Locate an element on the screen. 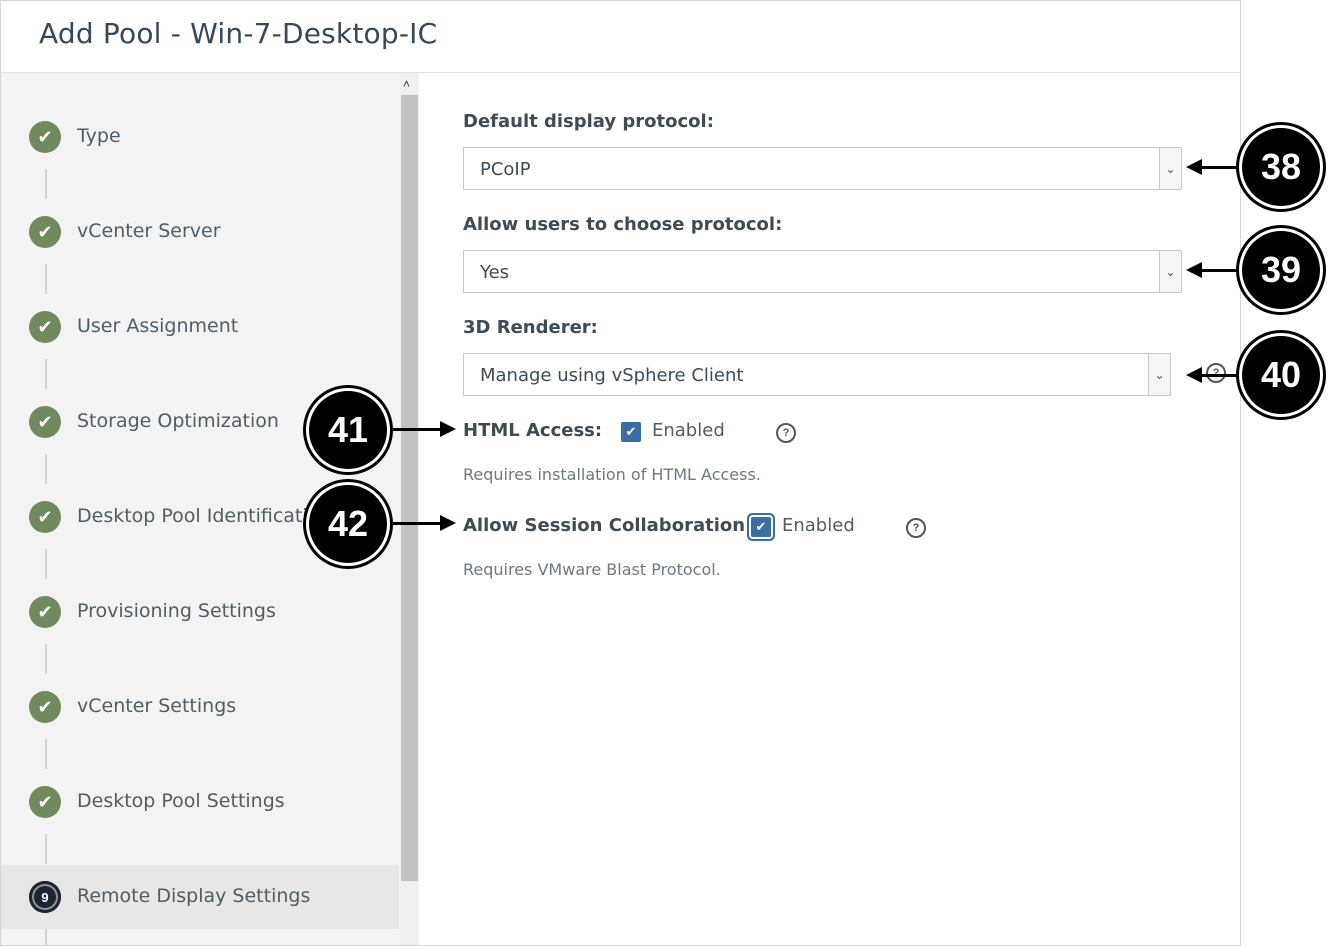  wizard-step-desktop-pool-settings: ✔ Desktop Pool Settings is located at coordinates (200, 802).